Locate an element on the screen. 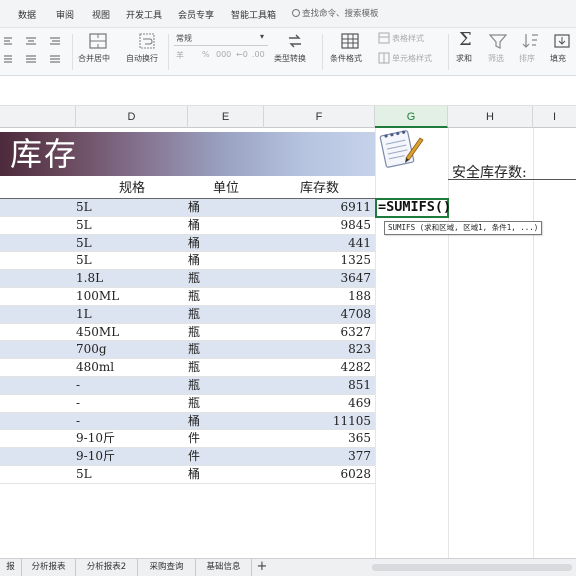 Image resolution: width=576 pixels, height=576 pixels. percent-format-button: % is located at coordinates (206, 54).